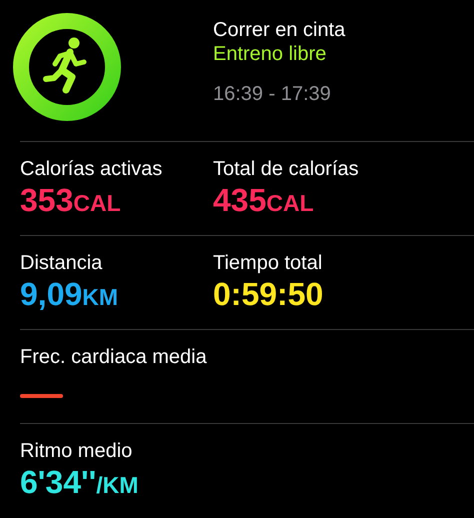 The height and width of the screenshot is (518, 474). Describe the element at coordinates (114, 357) in the screenshot. I see `metric-label: Frec. cardiaca media` at that location.